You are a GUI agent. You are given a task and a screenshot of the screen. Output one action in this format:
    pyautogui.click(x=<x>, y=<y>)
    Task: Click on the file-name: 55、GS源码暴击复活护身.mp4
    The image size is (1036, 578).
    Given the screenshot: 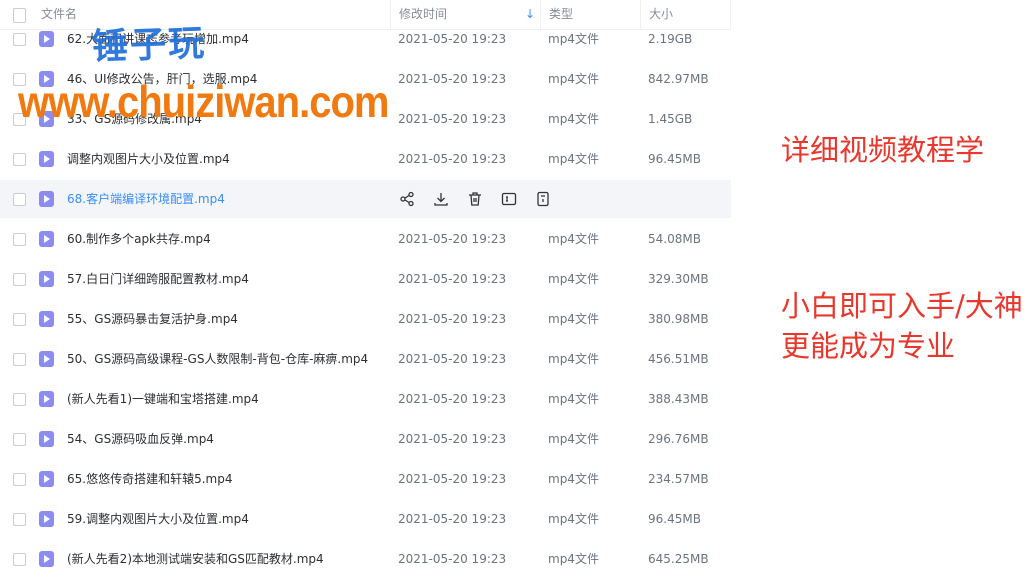 What is the action you would take?
    pyautogui.click(x=152, y=319)
    